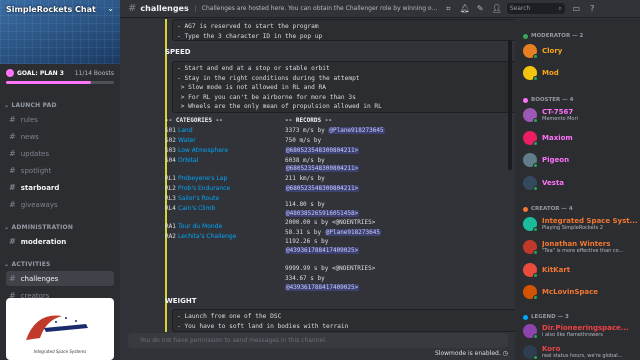 The width and height of the screenshot is (640, 360). I want to click on category-code: S01, so click(170, 130).